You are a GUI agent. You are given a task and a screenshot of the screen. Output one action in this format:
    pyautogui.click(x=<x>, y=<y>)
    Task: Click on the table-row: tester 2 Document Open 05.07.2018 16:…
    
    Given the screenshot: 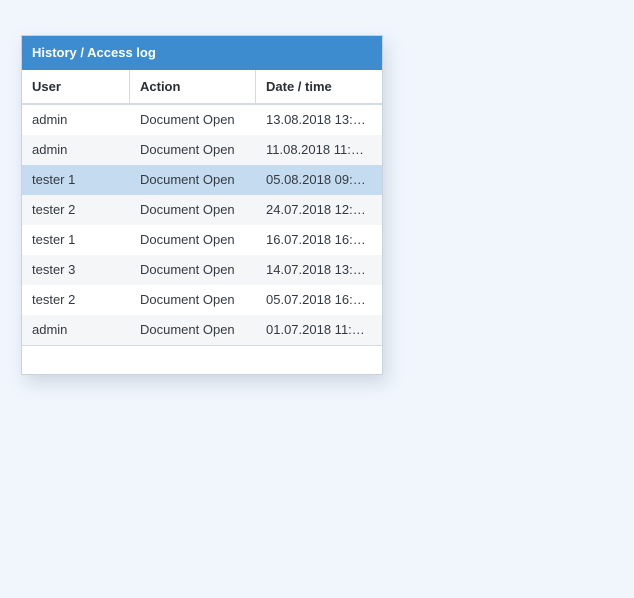 What is the action you would take?
    pyautogui.click(x=202, y=300)
    